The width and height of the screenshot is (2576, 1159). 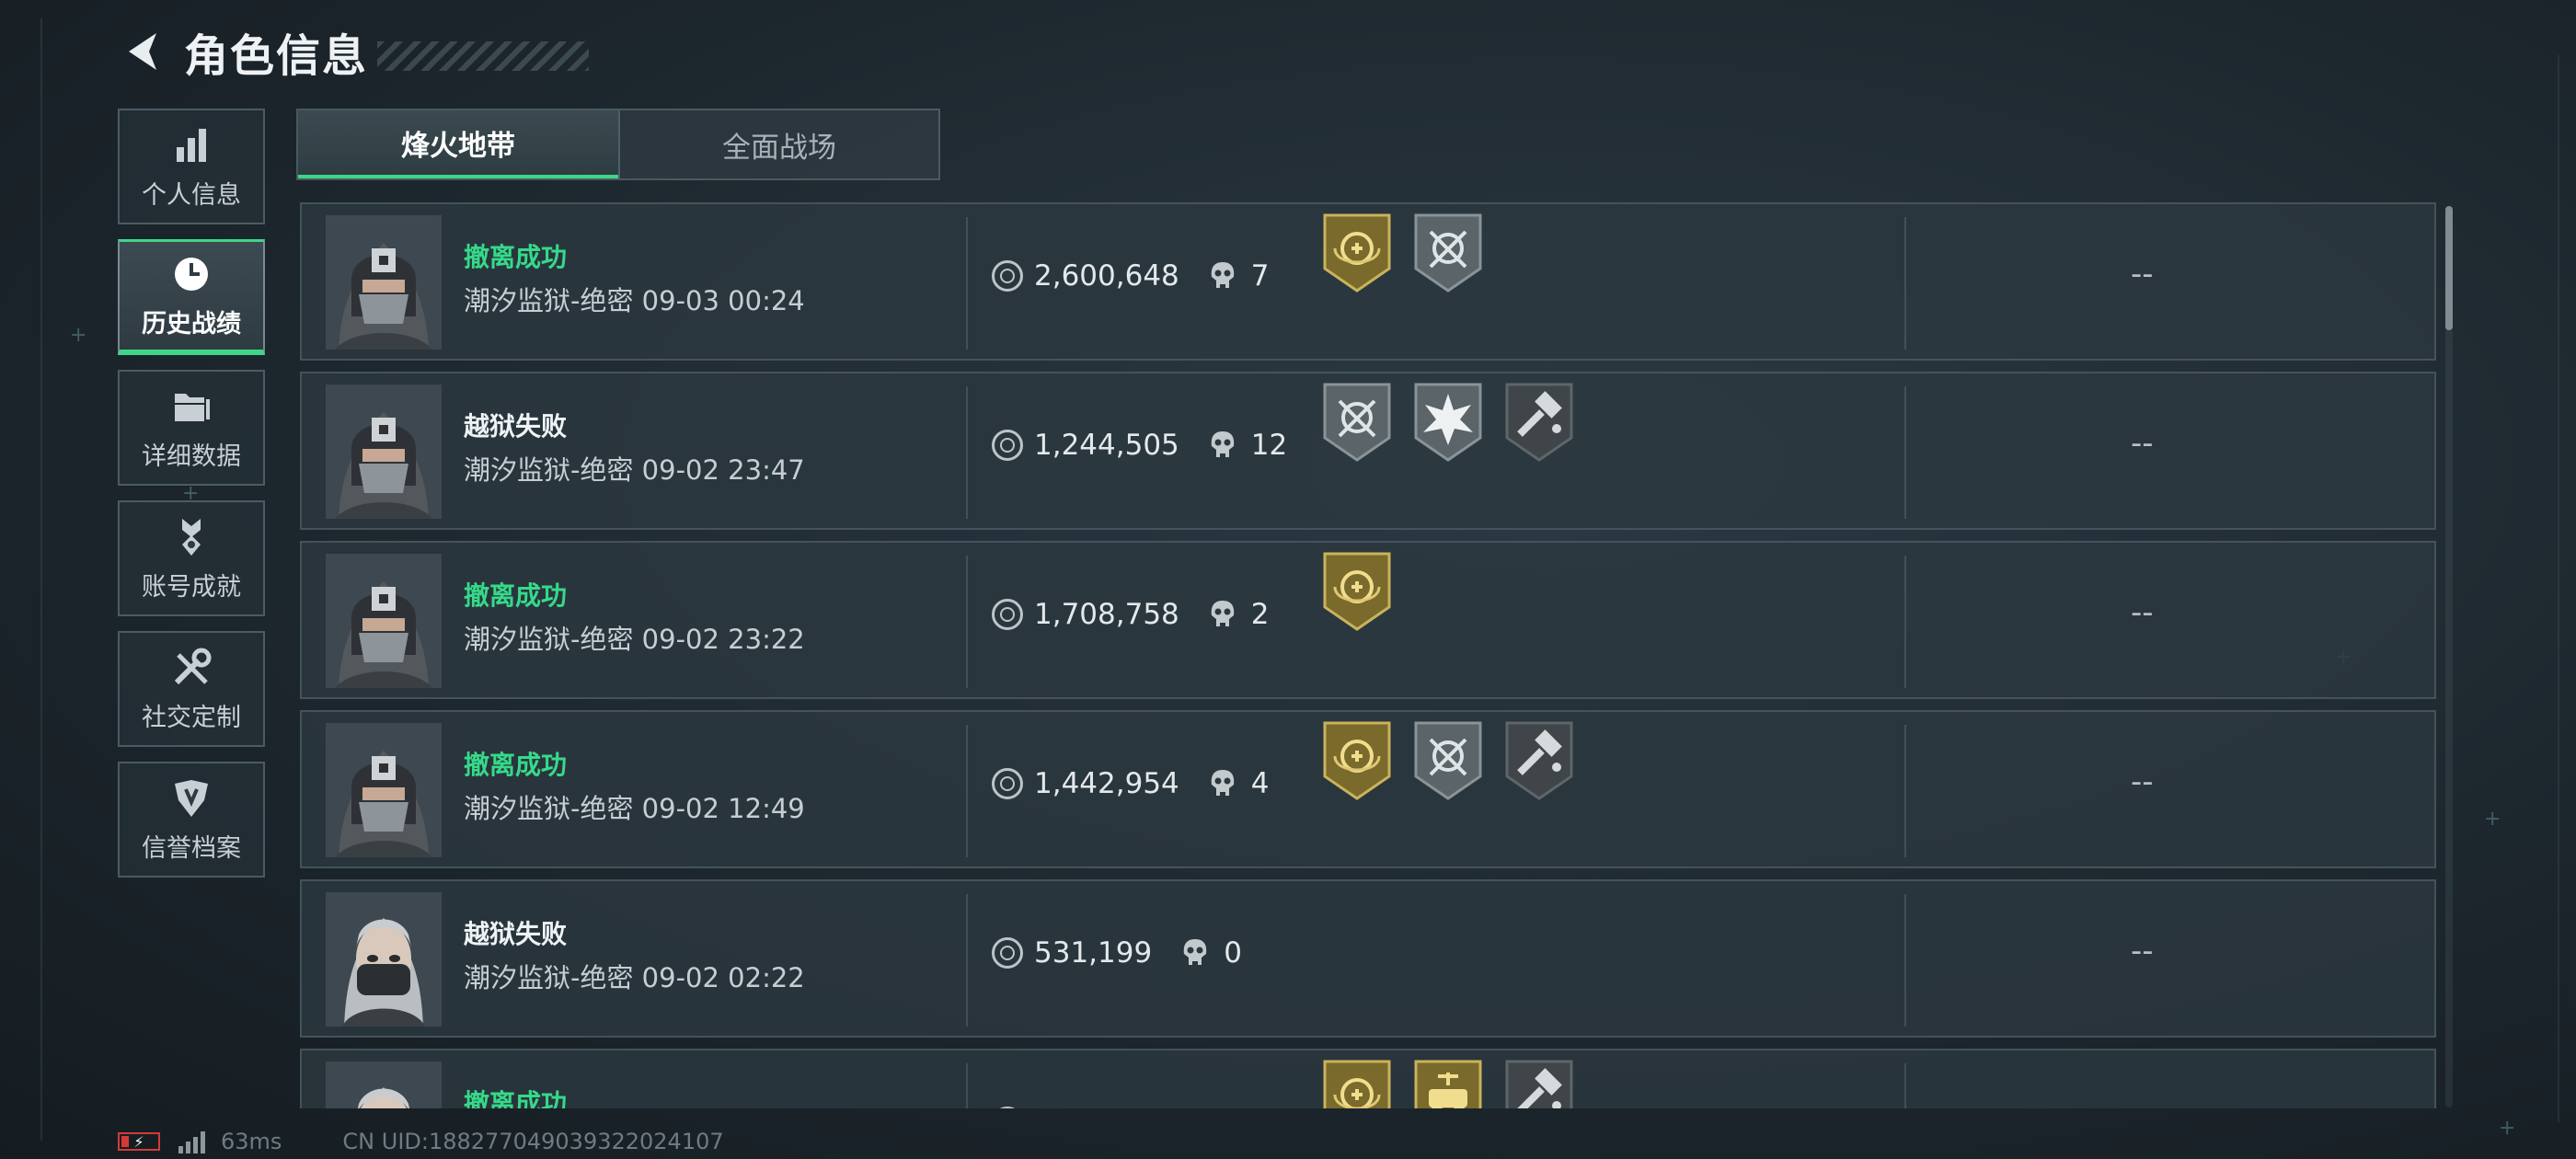 I want to click on record-row: 撤离成功 潮汐监狱-绝密 09-02 12:49 1,442,954 4 --, so click(x=1368, y=789).